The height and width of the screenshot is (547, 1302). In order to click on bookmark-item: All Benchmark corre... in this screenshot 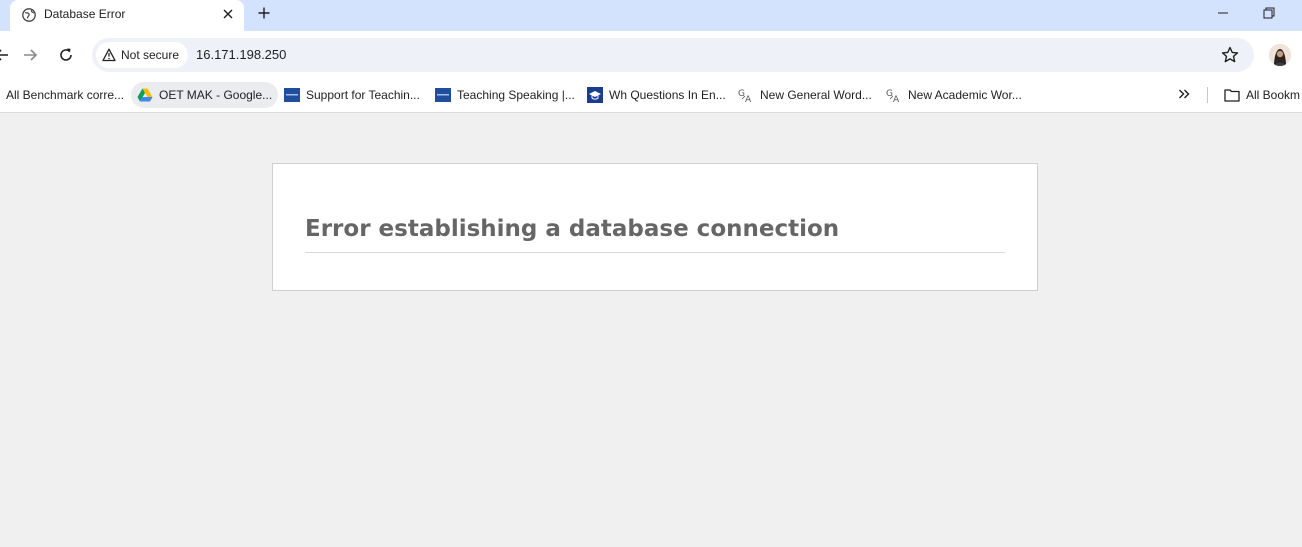, I will do `click(65, 95)`.